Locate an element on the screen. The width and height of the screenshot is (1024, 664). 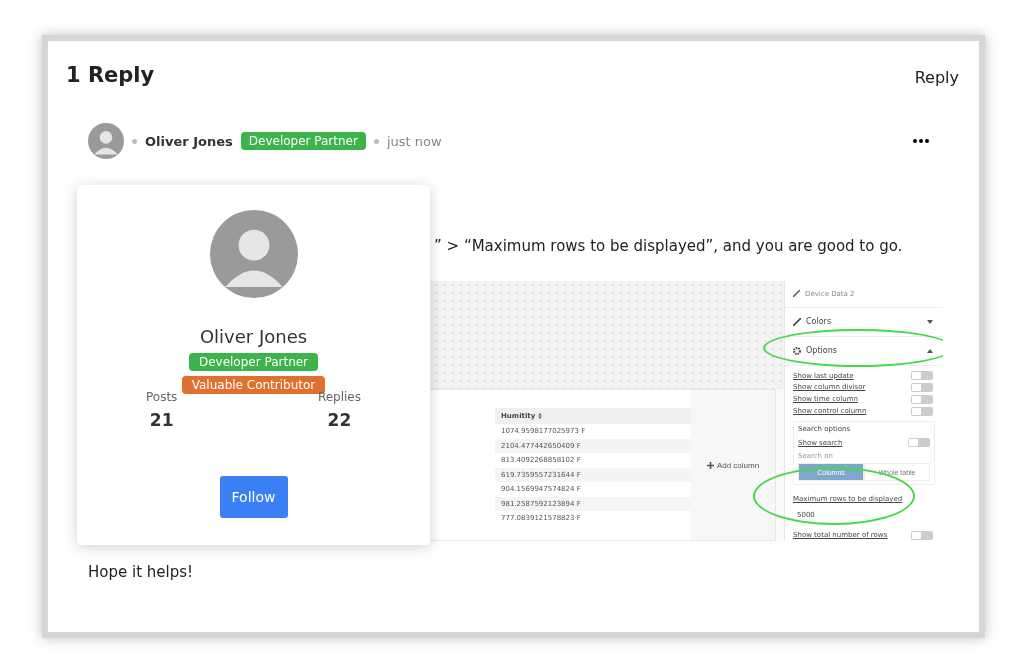
add-column-button: Add column is located at coordinates (733, 465).